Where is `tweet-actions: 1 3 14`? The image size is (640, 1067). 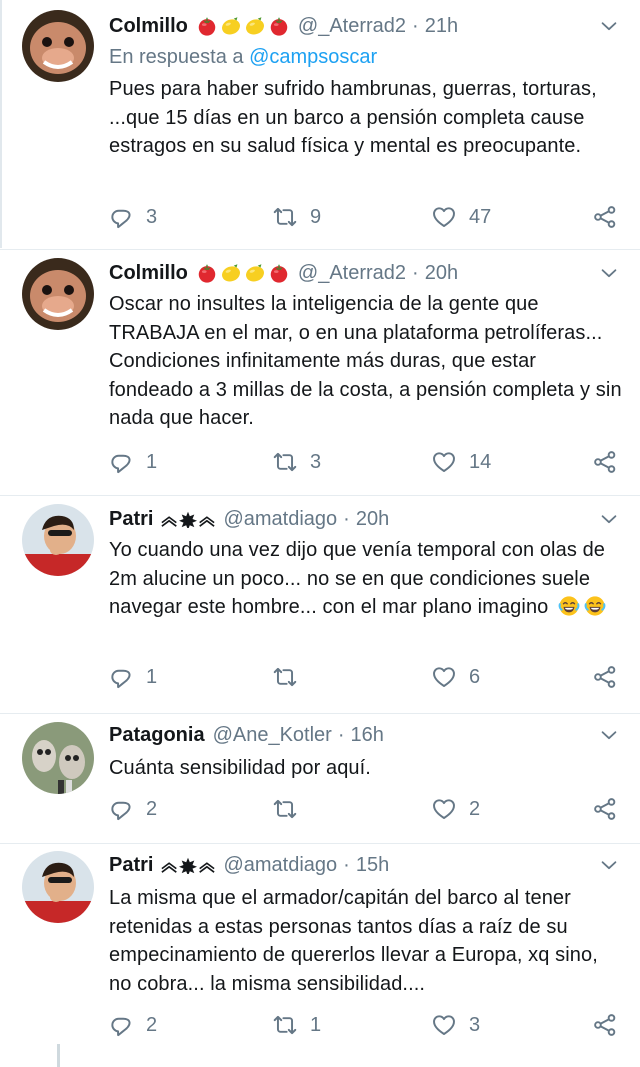 tweet-actions: 1 3 14 is located at coordinates (364, 462).